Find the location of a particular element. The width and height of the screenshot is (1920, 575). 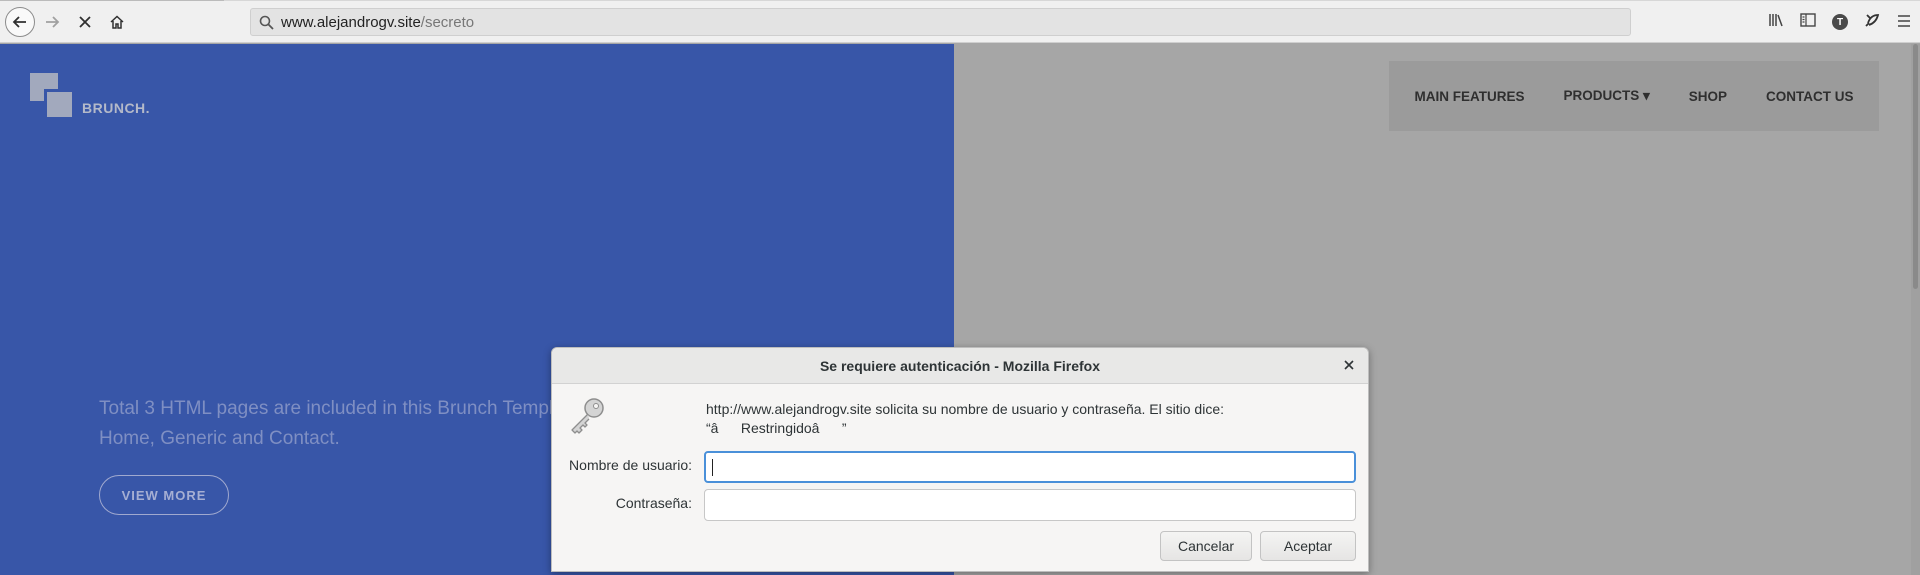

arrow-left-icon is located at coordinates (20, 22).